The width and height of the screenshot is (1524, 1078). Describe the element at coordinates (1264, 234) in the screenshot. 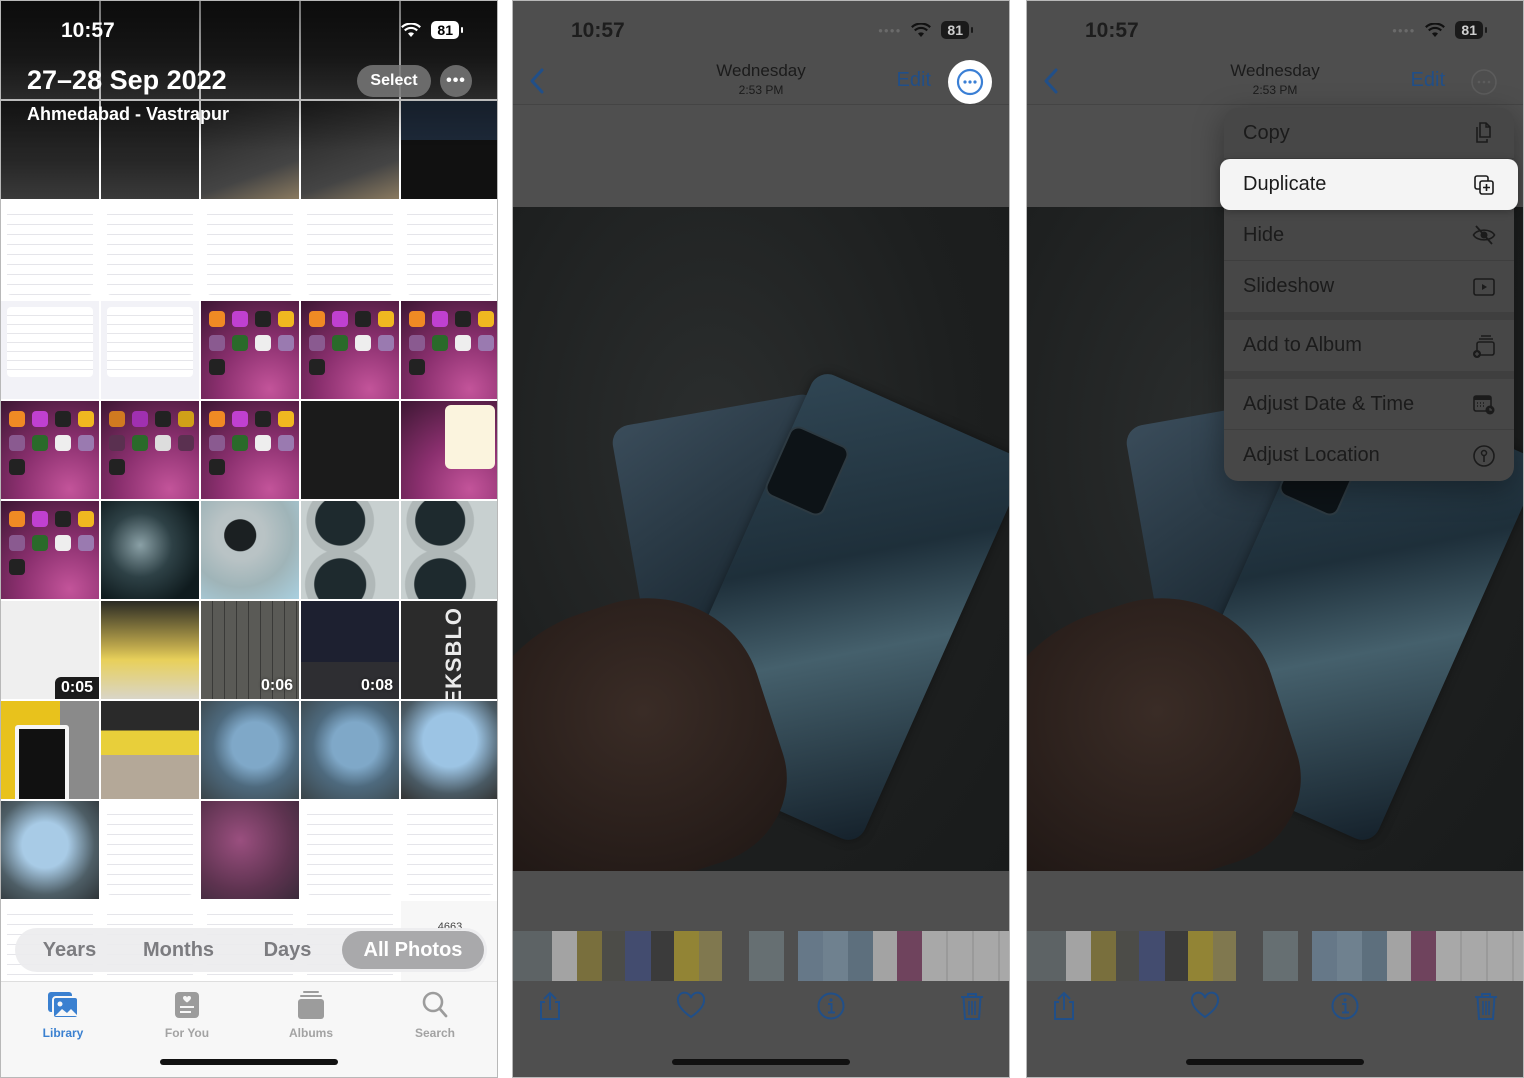

I see `menu-item-label: Hide` at that location.